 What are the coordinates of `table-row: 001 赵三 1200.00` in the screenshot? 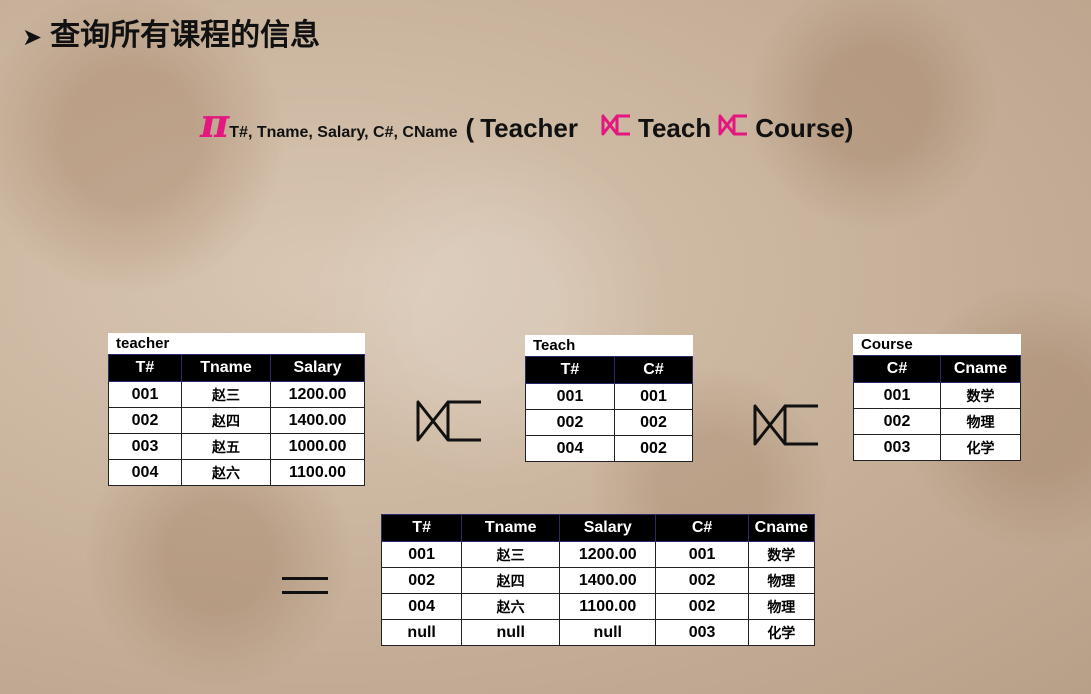 It's located at (236, 394).